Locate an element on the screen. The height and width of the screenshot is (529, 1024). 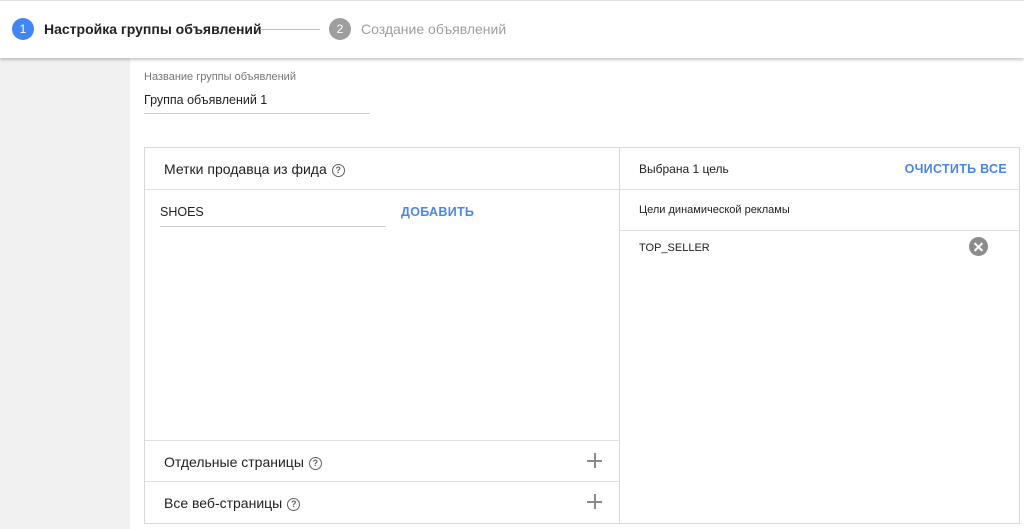
all-webpages-row: Все веб-страницы? is located at coordinates (382, 502).